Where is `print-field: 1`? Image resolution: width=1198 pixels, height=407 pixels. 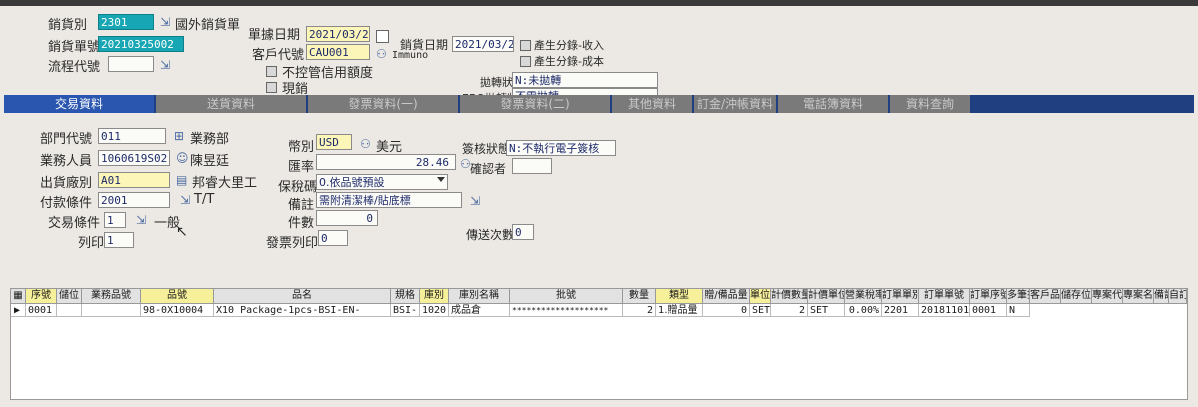 print-field: 1 is located at coordinates (119, 240).